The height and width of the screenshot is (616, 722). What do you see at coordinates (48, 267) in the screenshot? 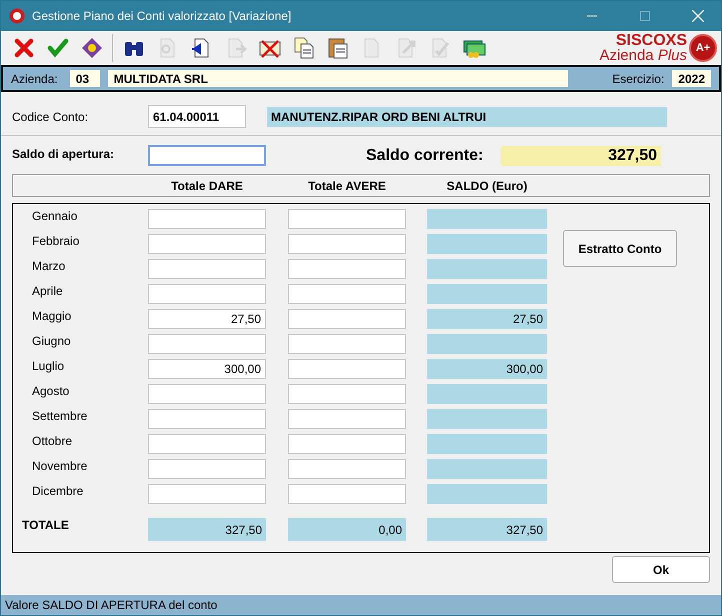
I see `month-label: Marzo` at bounding box center [48, 267].